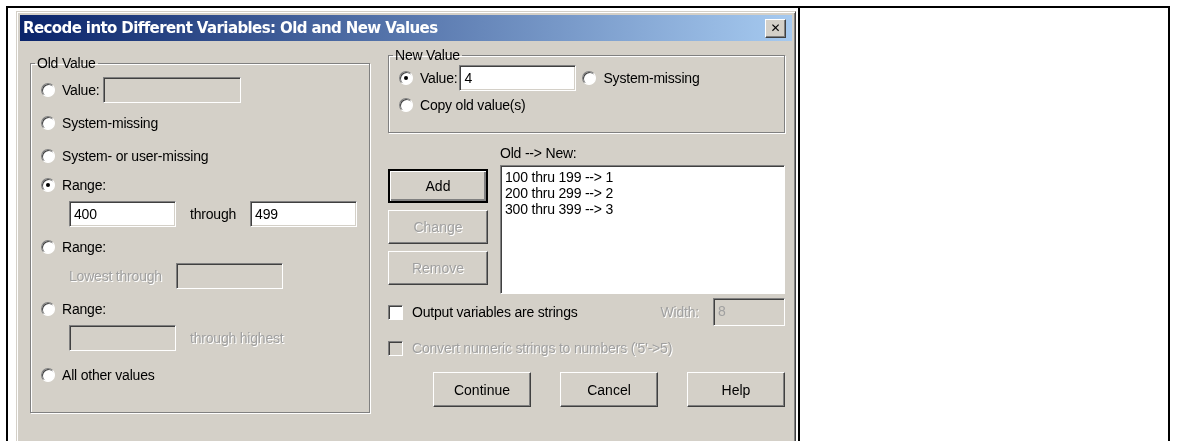 The width and height of the screenshot is (1178, 441). Describe the element at coordinates (213, 214) in the screenshot. I see `range-text: through` at that location.